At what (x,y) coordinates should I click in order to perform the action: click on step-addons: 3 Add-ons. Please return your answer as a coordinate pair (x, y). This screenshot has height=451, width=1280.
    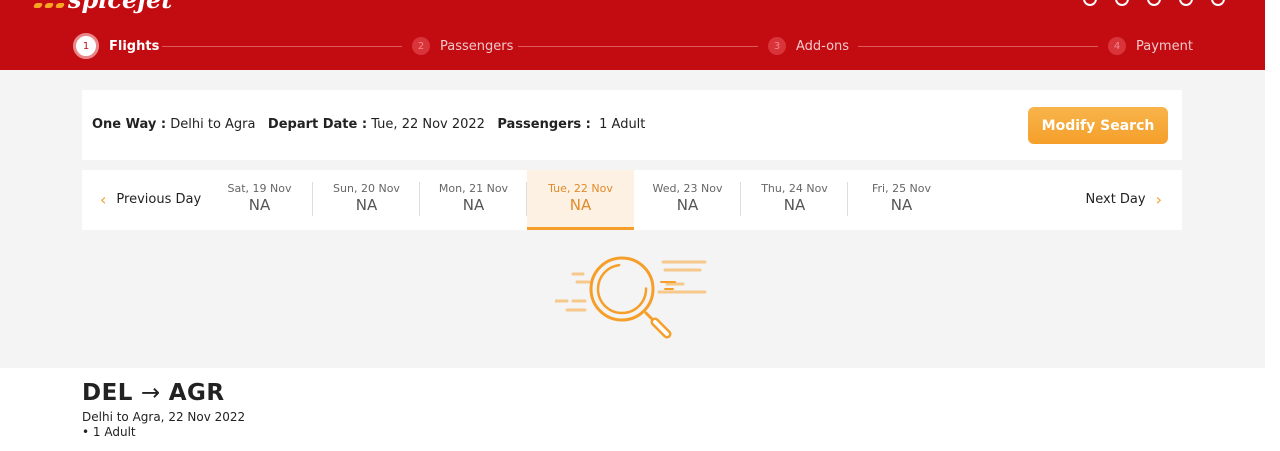
    Looking at the image, I should click on (808, 46).